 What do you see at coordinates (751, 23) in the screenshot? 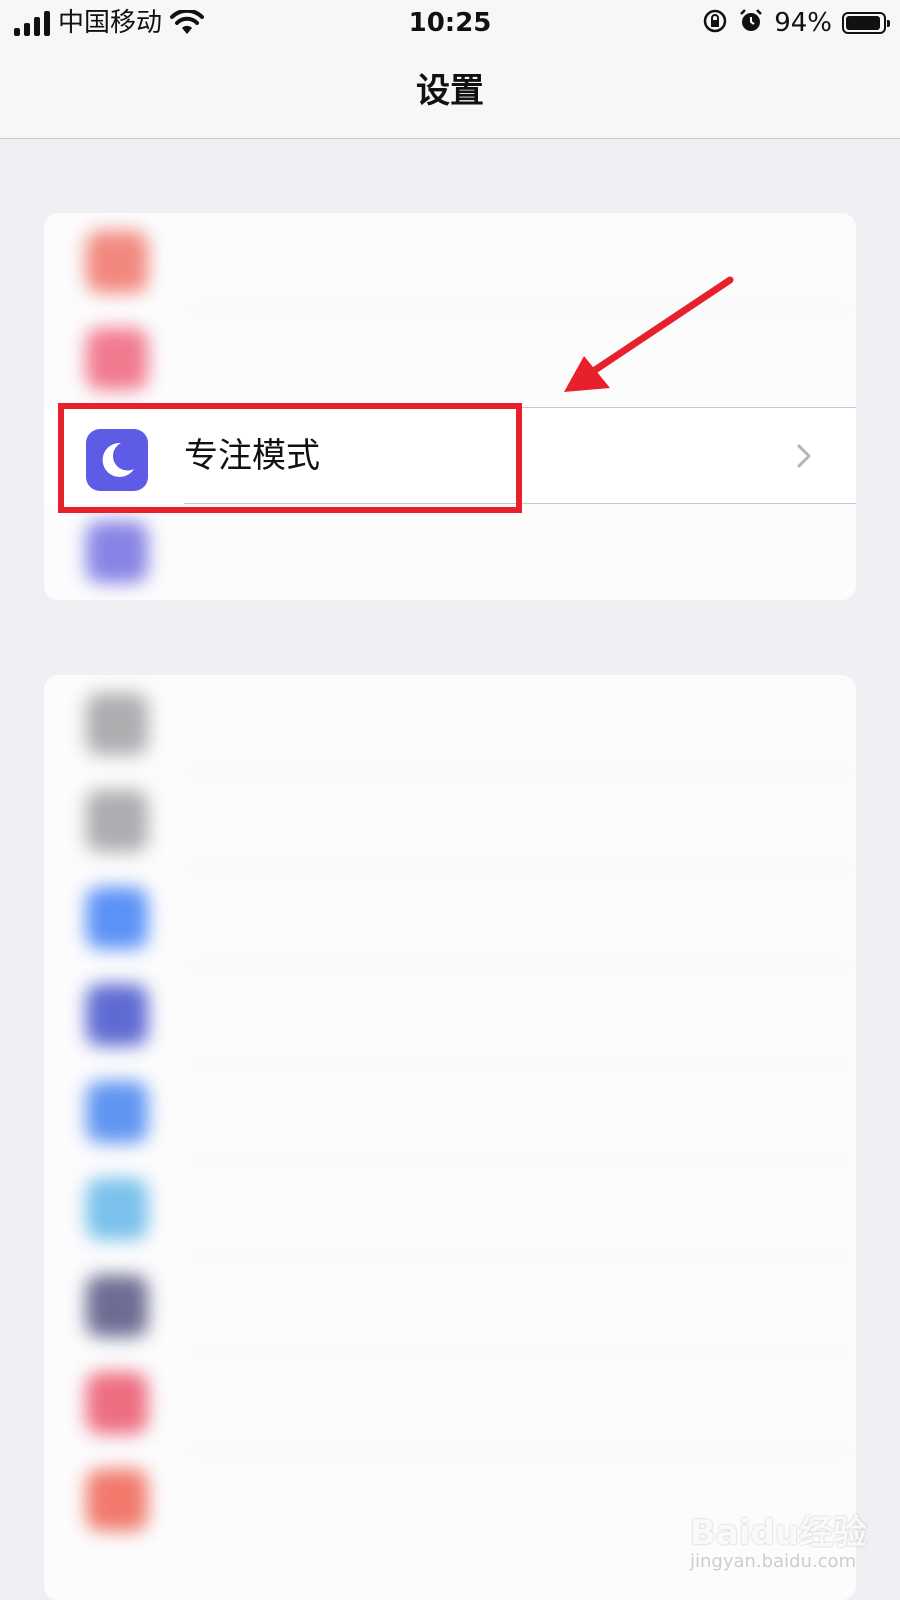
I see `alarm-icon` at bounding box center [751, 23].